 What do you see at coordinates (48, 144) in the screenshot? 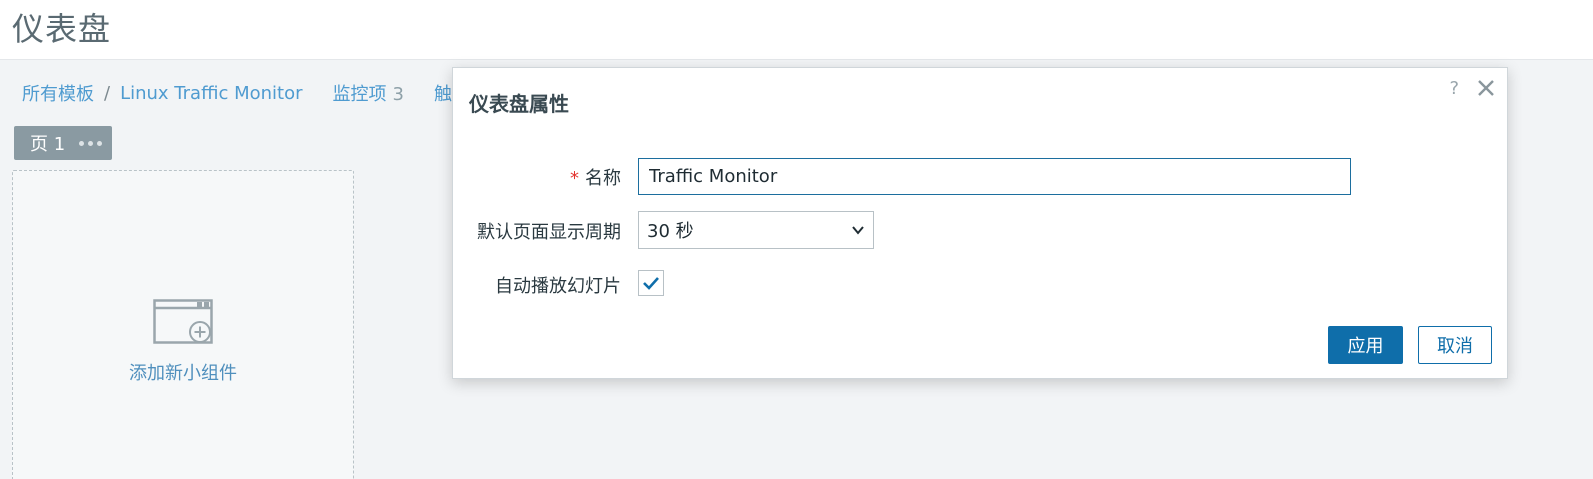
I see `page-tab-label: 页 1` at bounding box center [48, 144].